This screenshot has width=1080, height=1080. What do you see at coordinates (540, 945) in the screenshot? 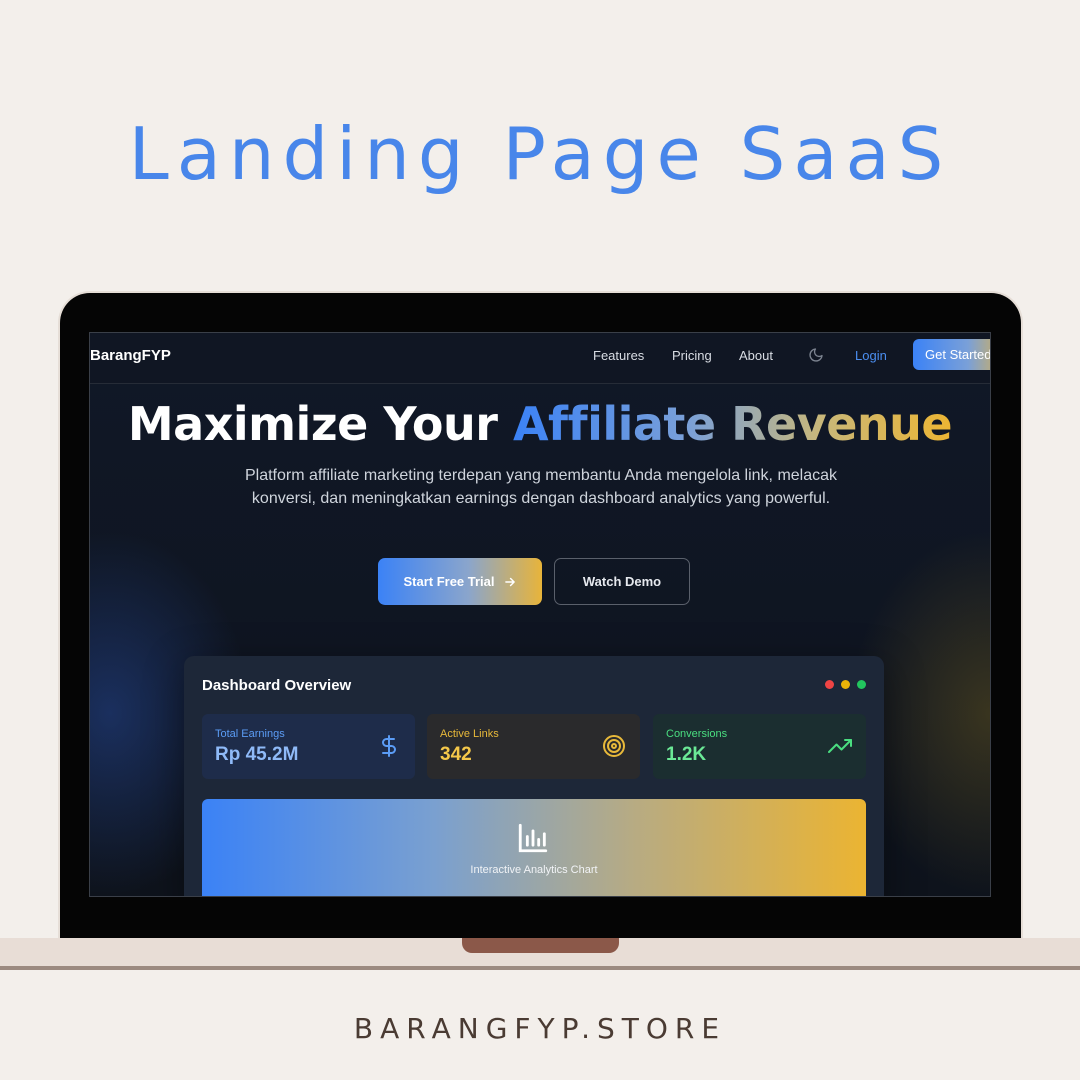
I see `laptop-notch` at bounding box center [540, 945].